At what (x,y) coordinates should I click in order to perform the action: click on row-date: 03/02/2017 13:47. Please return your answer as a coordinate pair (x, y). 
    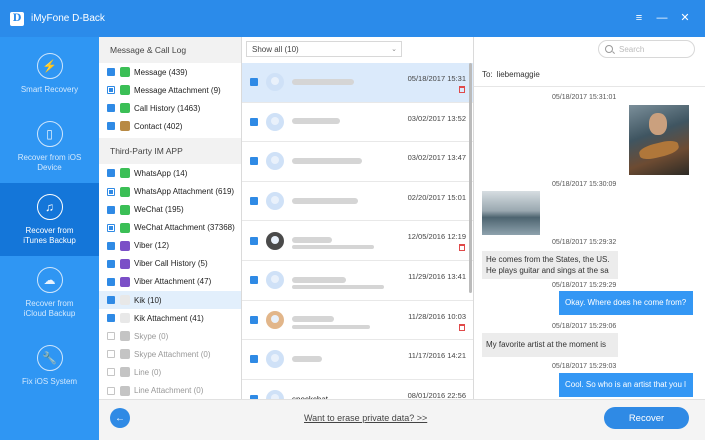
    Looking at the image, I should click on (436, 158).